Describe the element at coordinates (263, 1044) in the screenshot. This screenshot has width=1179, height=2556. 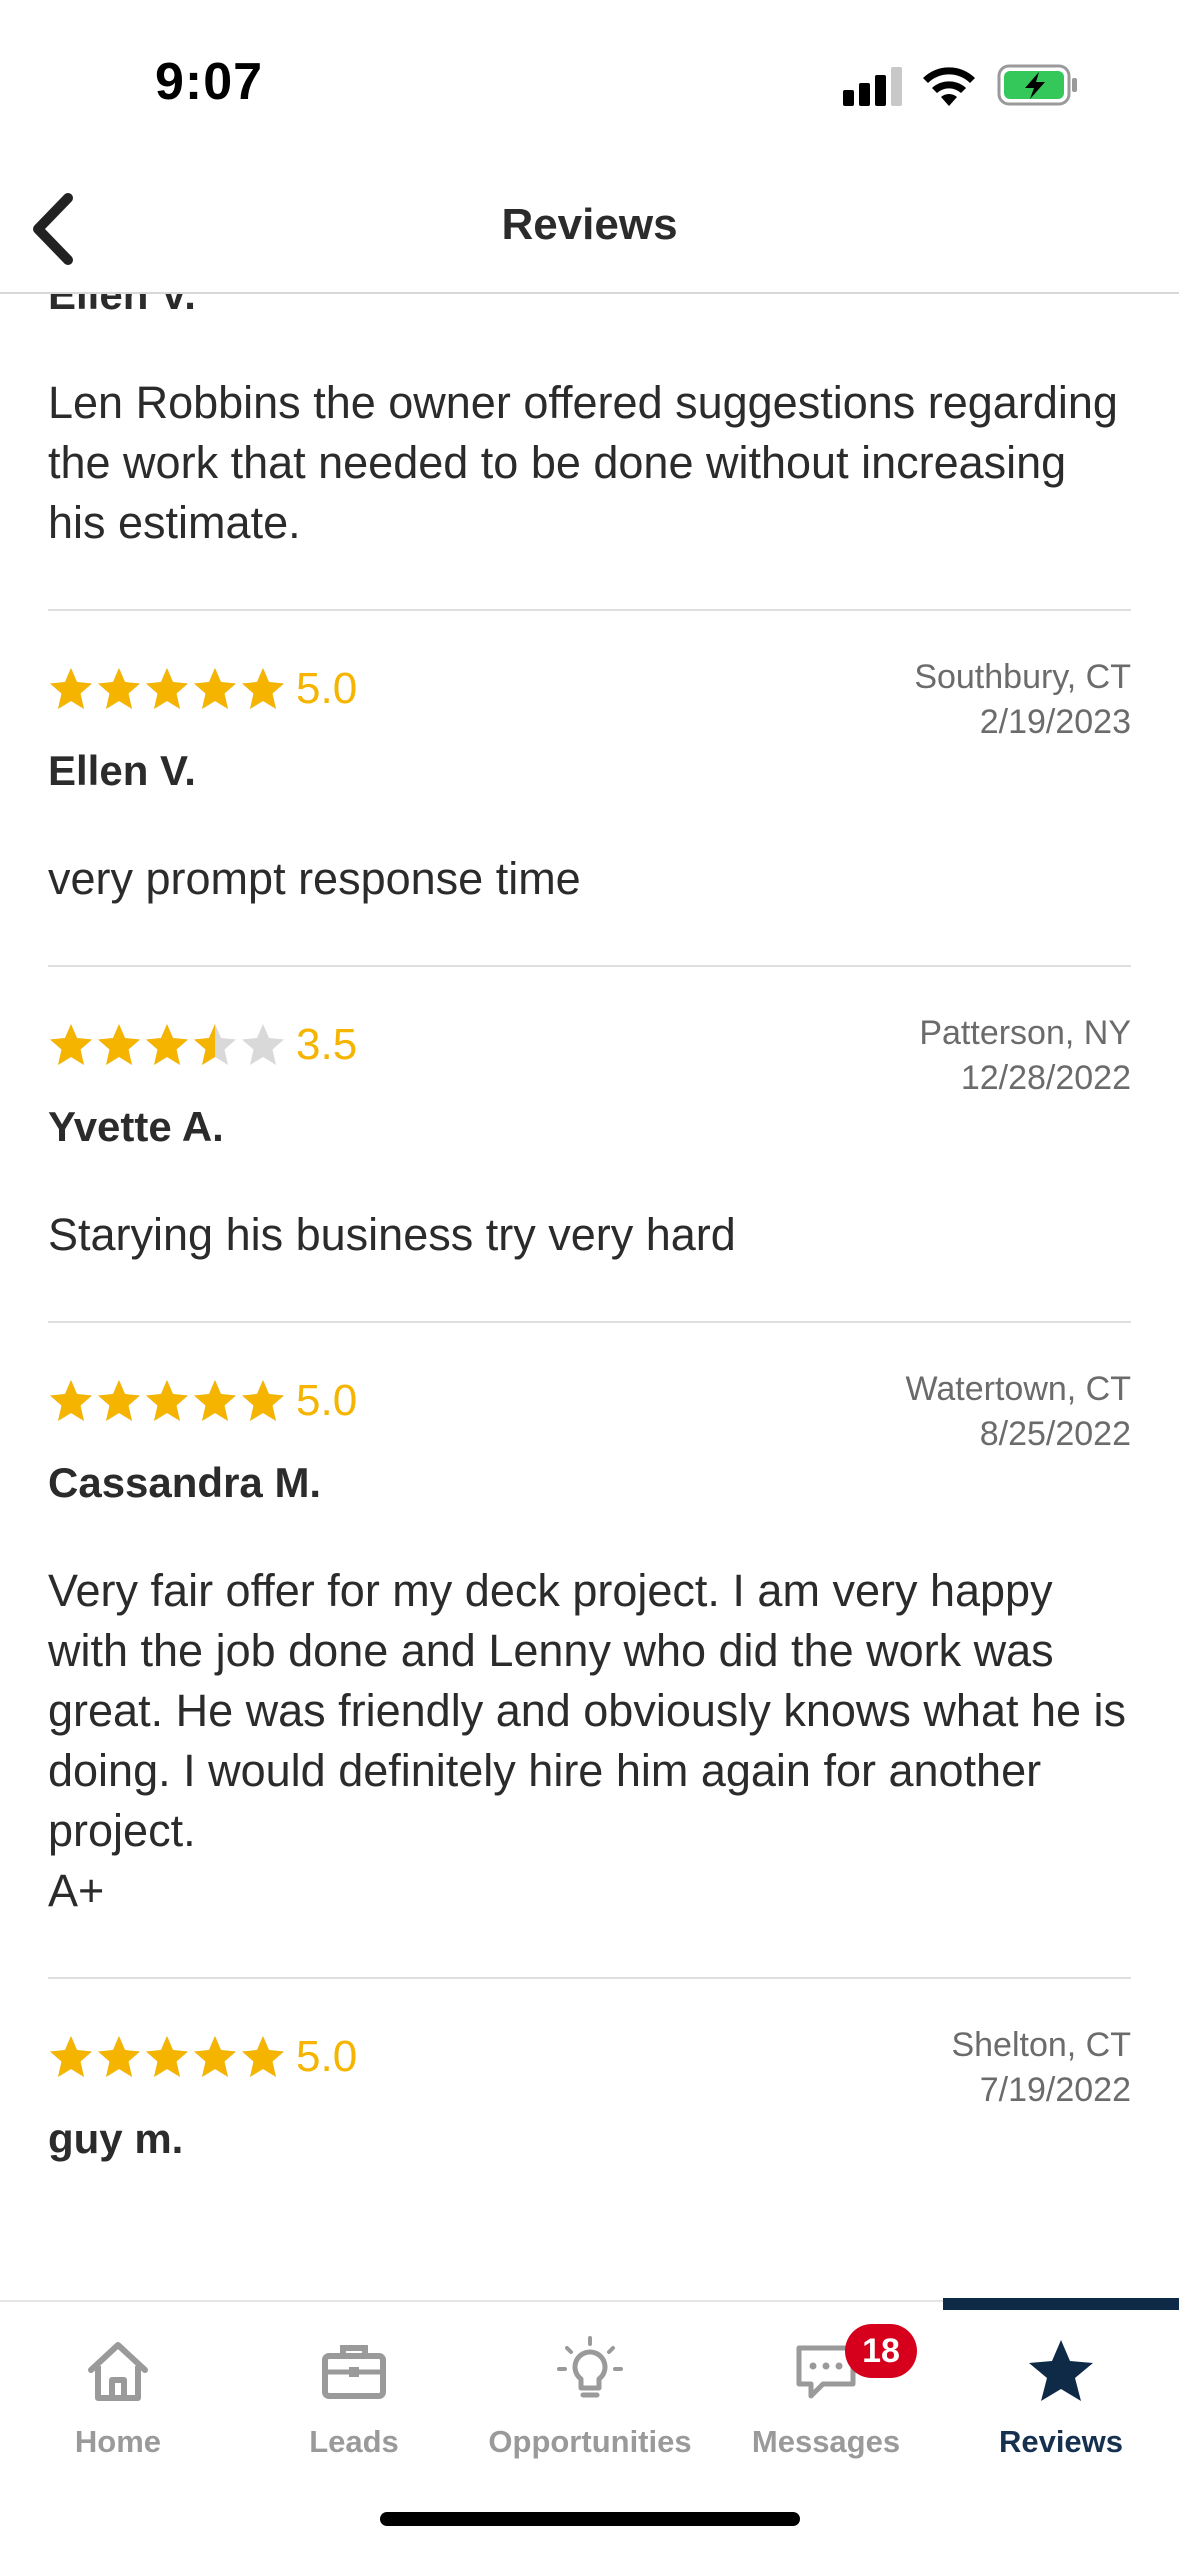
I see `star-empty-icon` at that location.